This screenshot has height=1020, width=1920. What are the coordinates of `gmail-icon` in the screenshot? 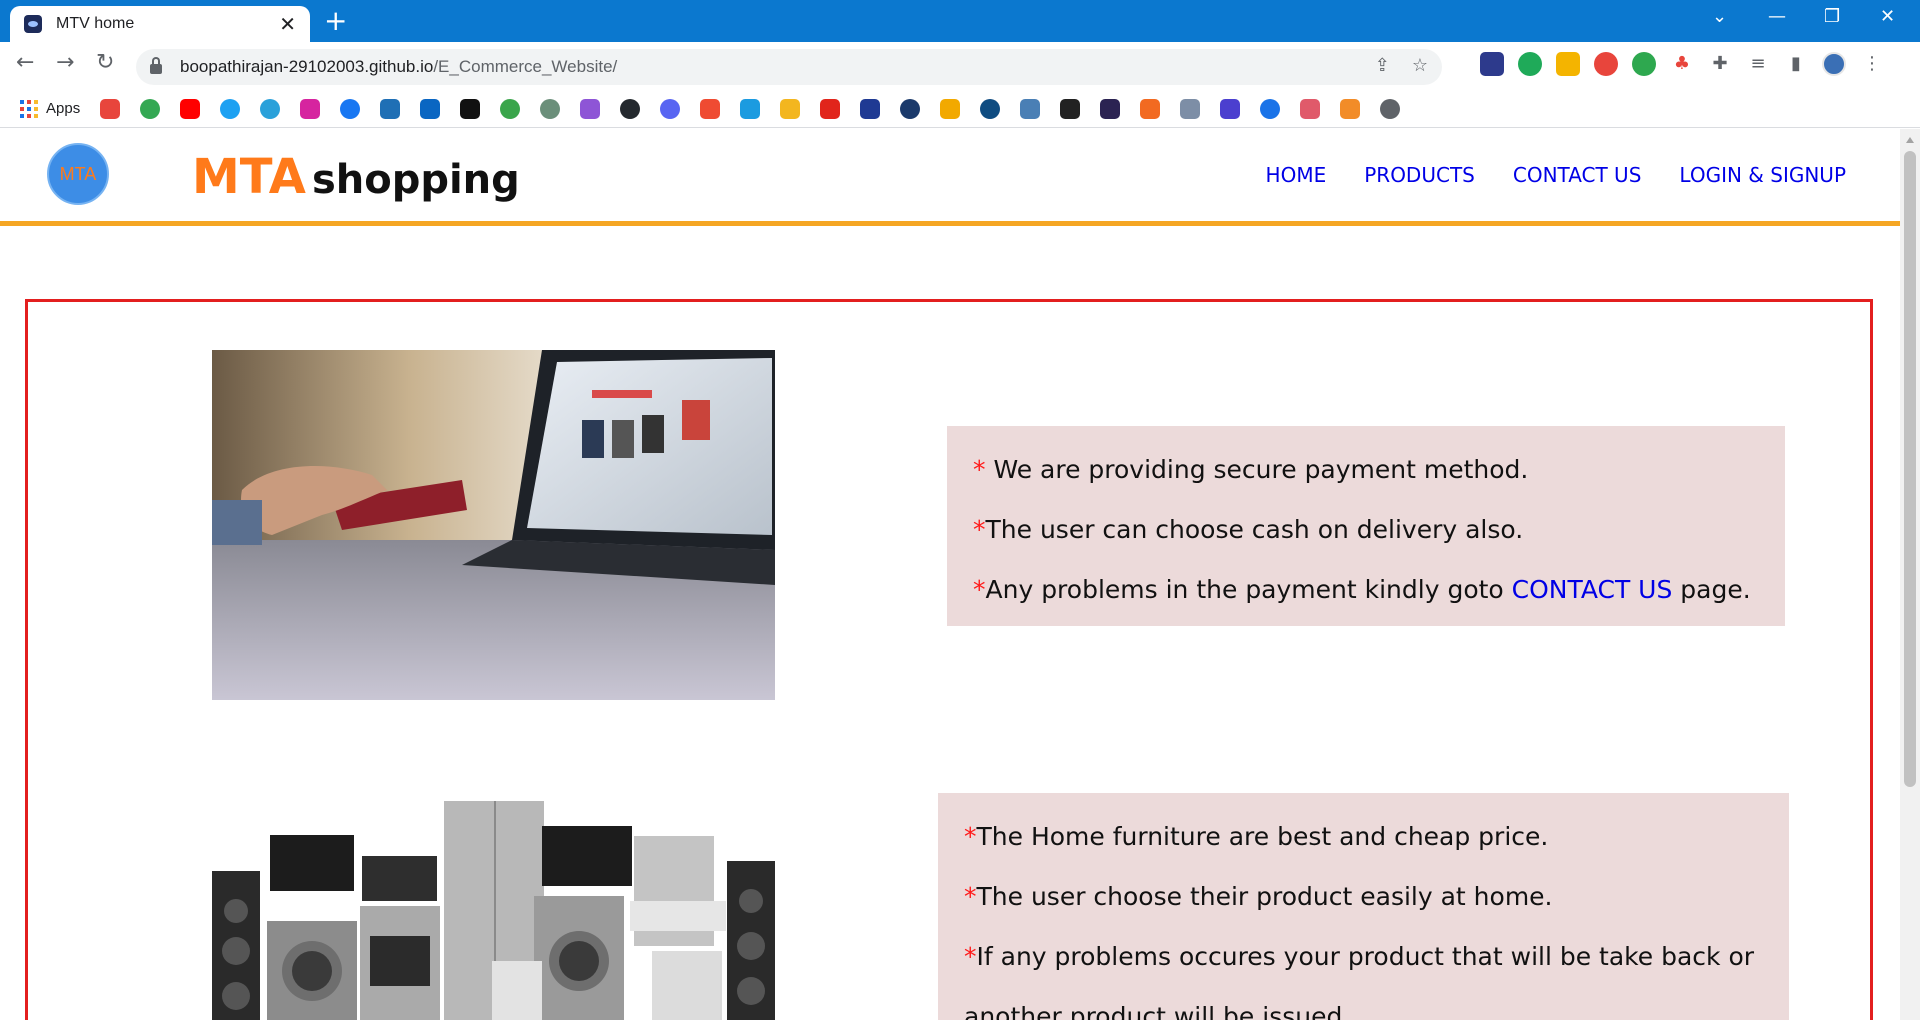 It's located at (110, 108).